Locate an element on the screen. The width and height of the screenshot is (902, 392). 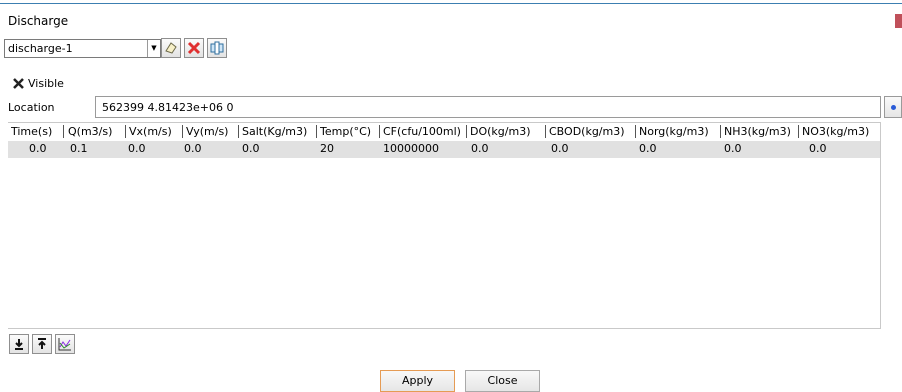
dialog-title: Discharge is located at coordinates (38, 21).